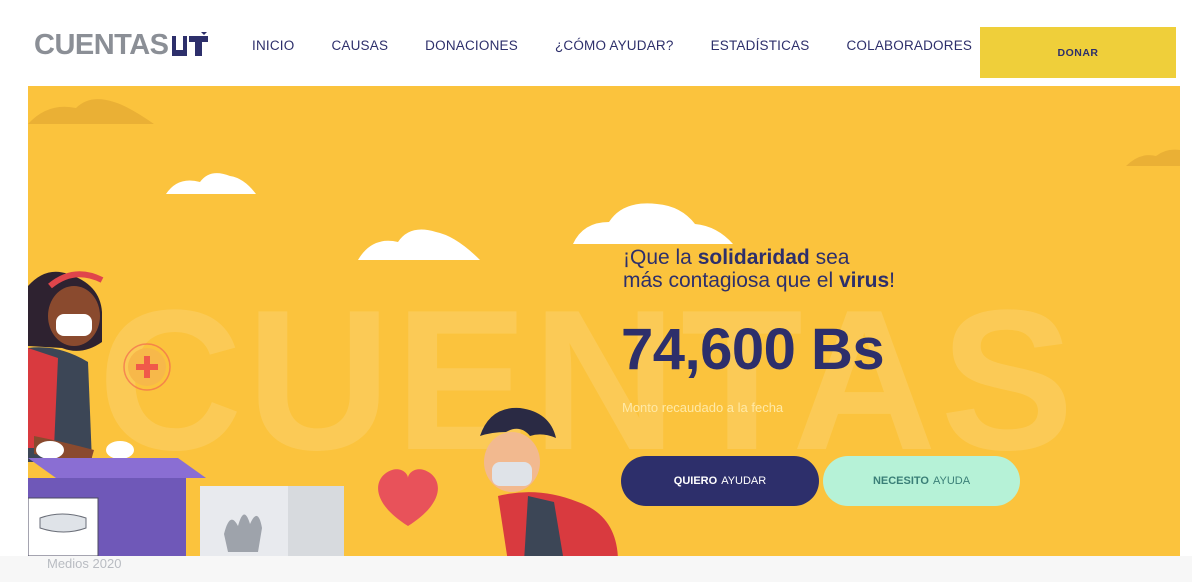 Image resolution: width=1192 pixels, height=582 pixels. What do you see at coordinates (909, 45) in the screenshot?
I see `nav-colaboradores: COLABORADORES` at bounding box center [909, 45].